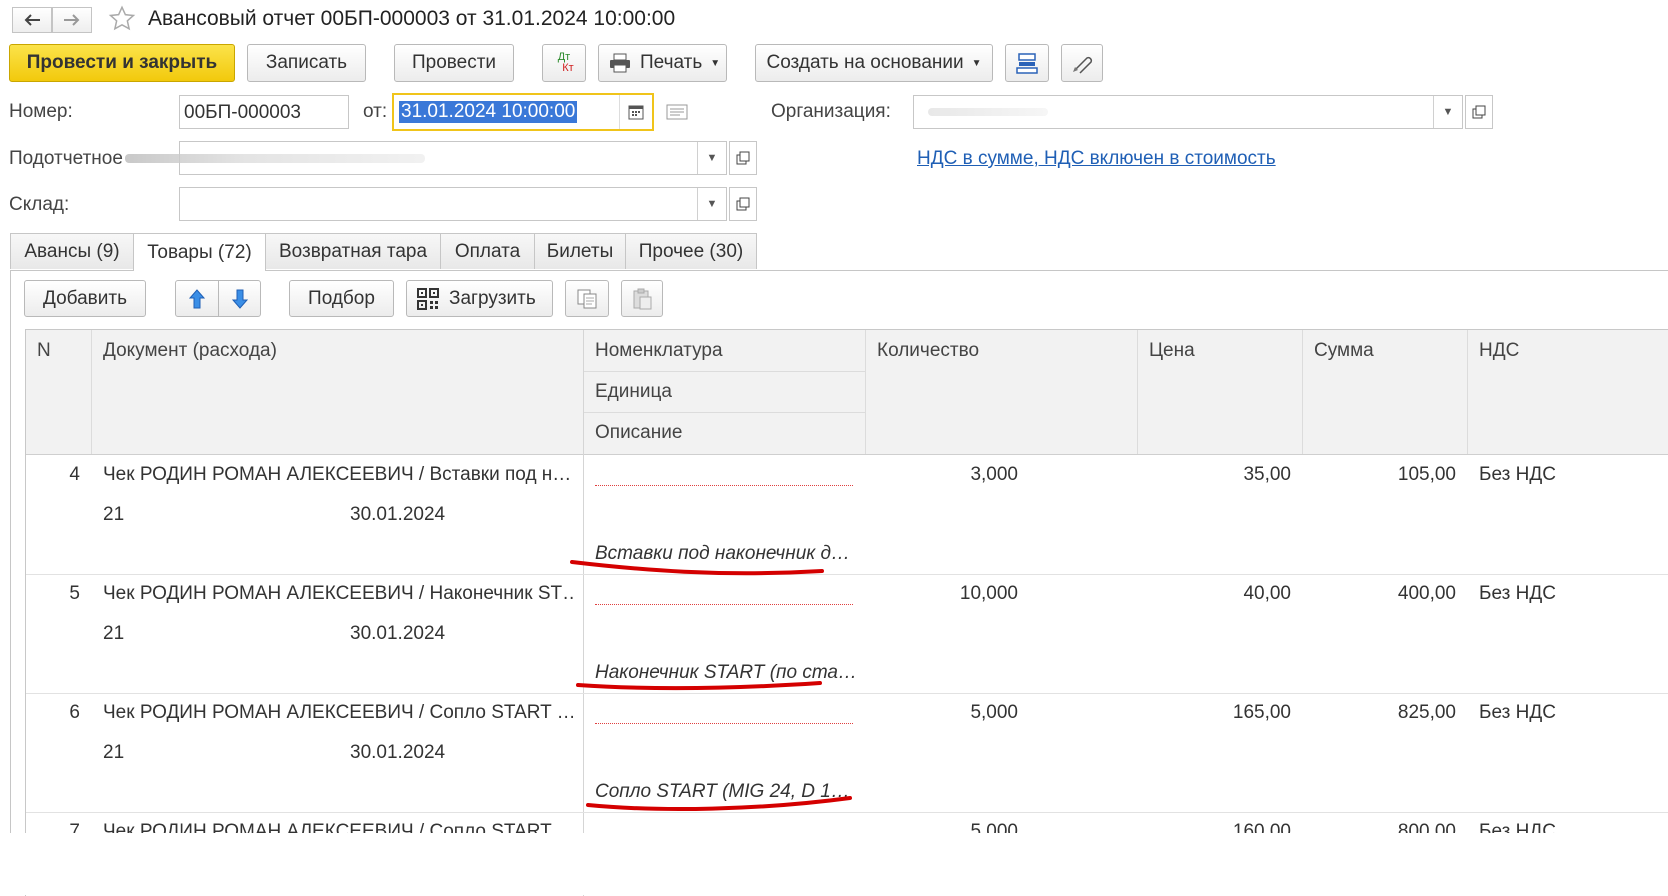 Image resolution: width=1668 pixels, height=896 pixels. Describe the element at coordinates (199, 252) in the screenshot. I see `tab-goods: Товары (72)` at that location.